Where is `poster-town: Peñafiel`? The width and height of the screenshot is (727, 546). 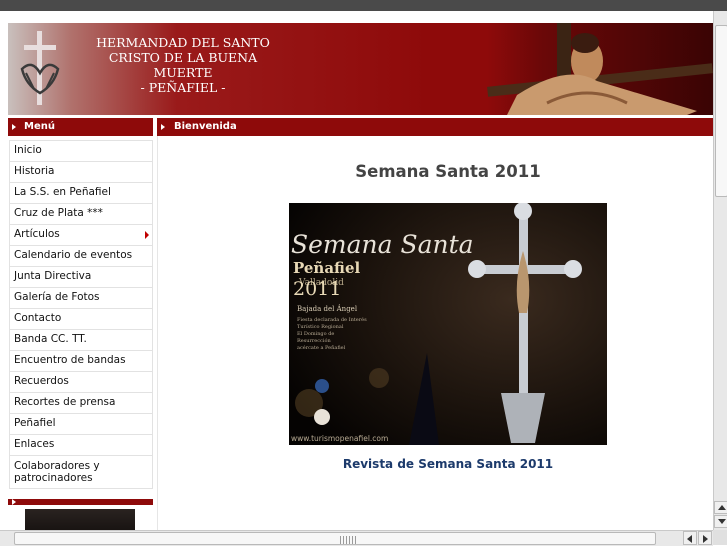 poster-town: Peñafiel is located at coordinates (326, 268).